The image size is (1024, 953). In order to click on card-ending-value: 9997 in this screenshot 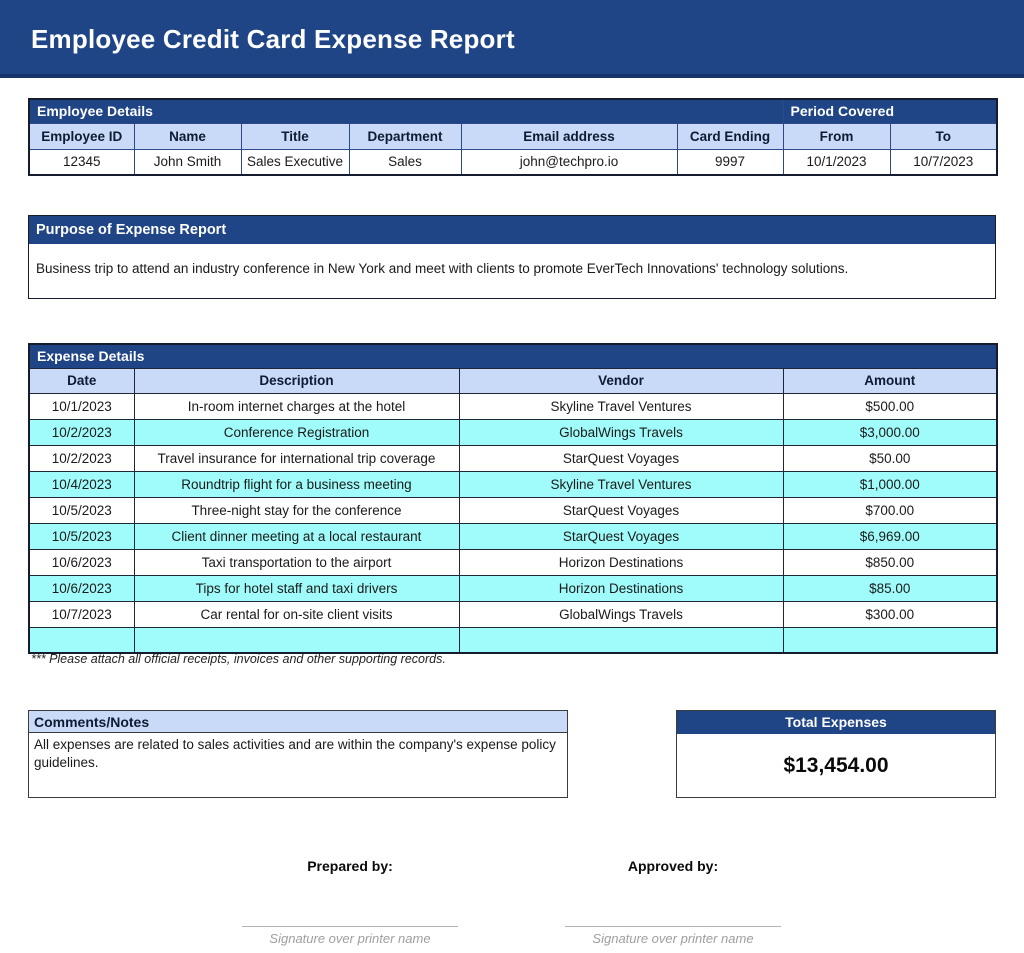, I will do `click(730, 162)`.